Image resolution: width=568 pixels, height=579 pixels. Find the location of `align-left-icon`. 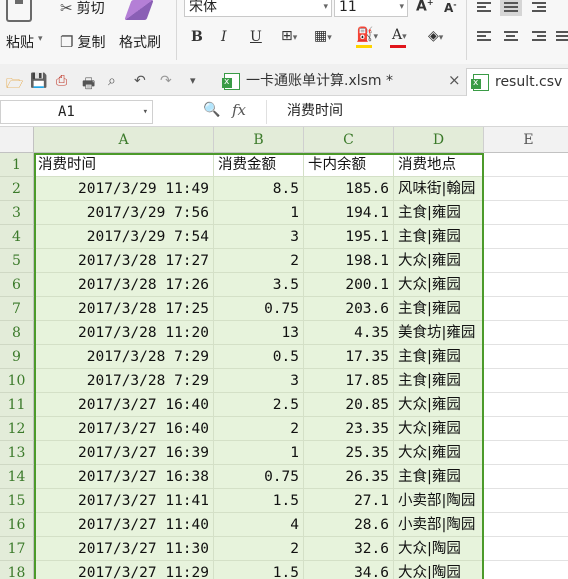

align-left-icon is located at coordinates (484, 37).